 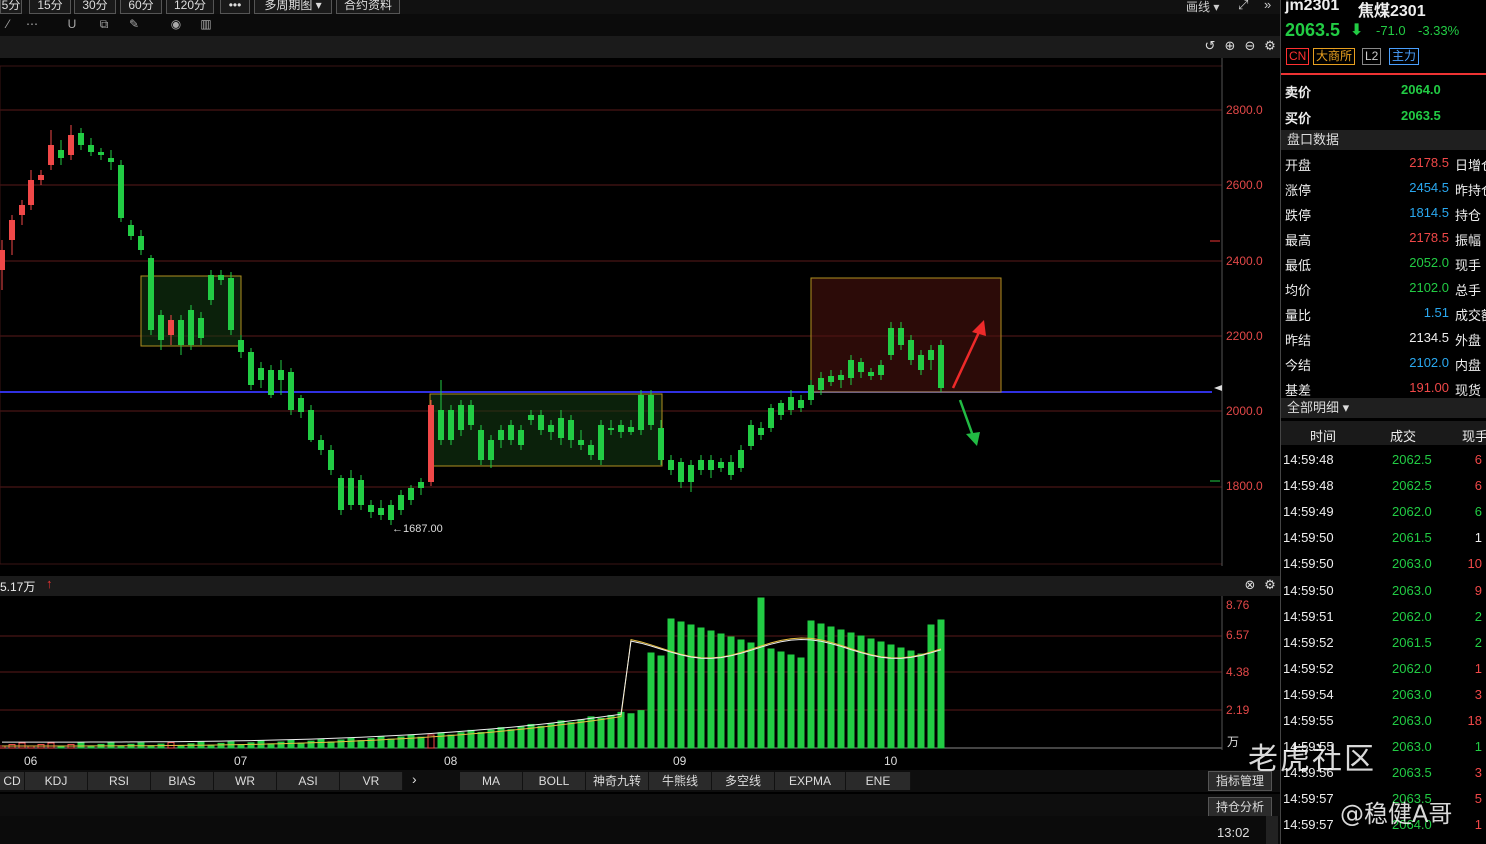 I want to click on trade-detail-section: 全部明细 ▾, so click(x=1383, y=408).